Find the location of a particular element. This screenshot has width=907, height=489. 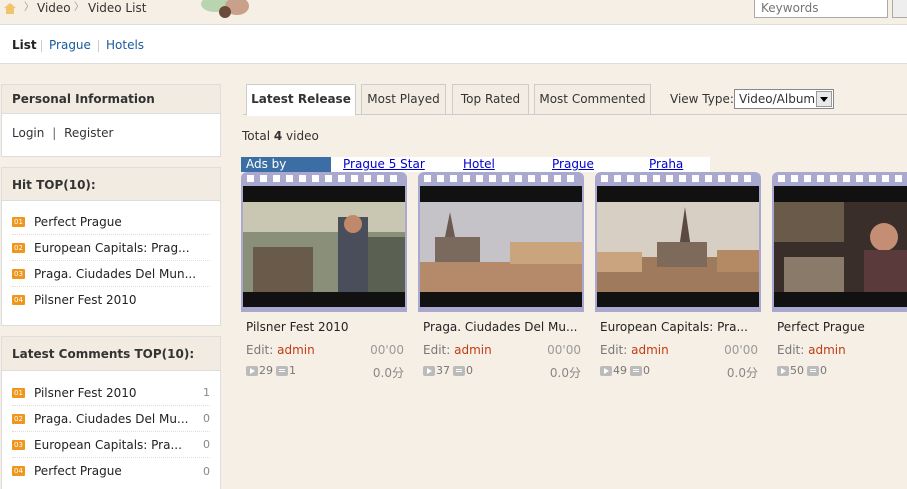

subnav-prague: Prague is located at coordinates (70, 45).